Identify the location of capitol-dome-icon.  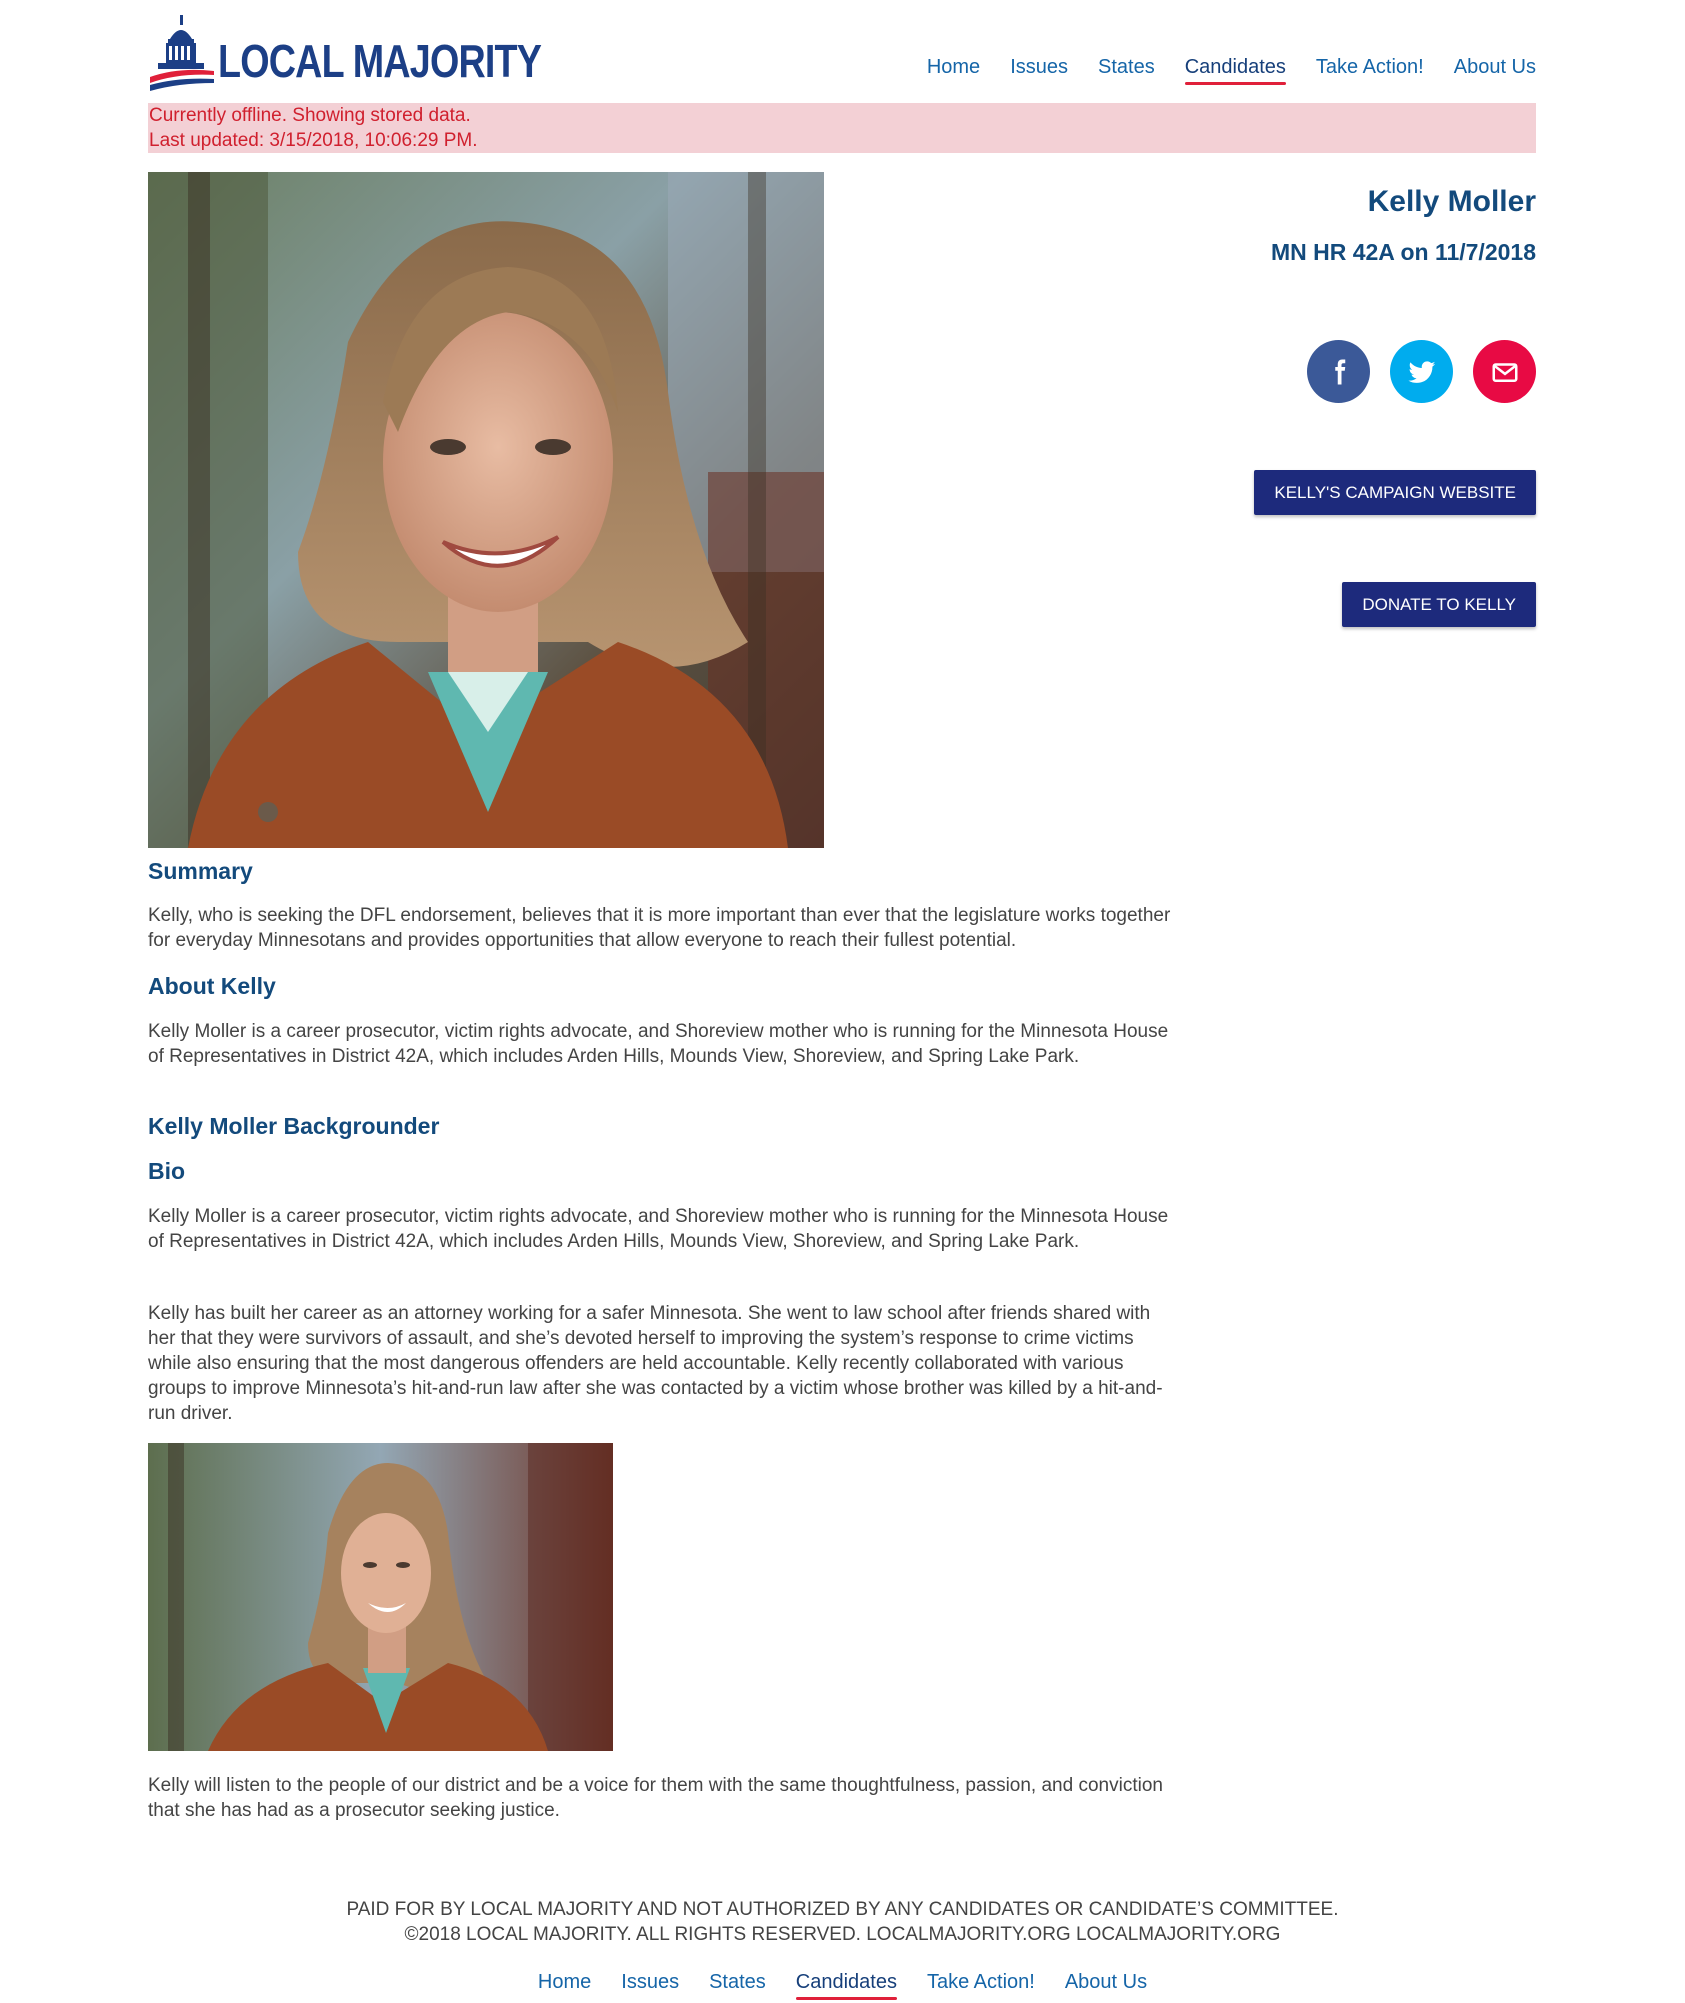
(182, 53).